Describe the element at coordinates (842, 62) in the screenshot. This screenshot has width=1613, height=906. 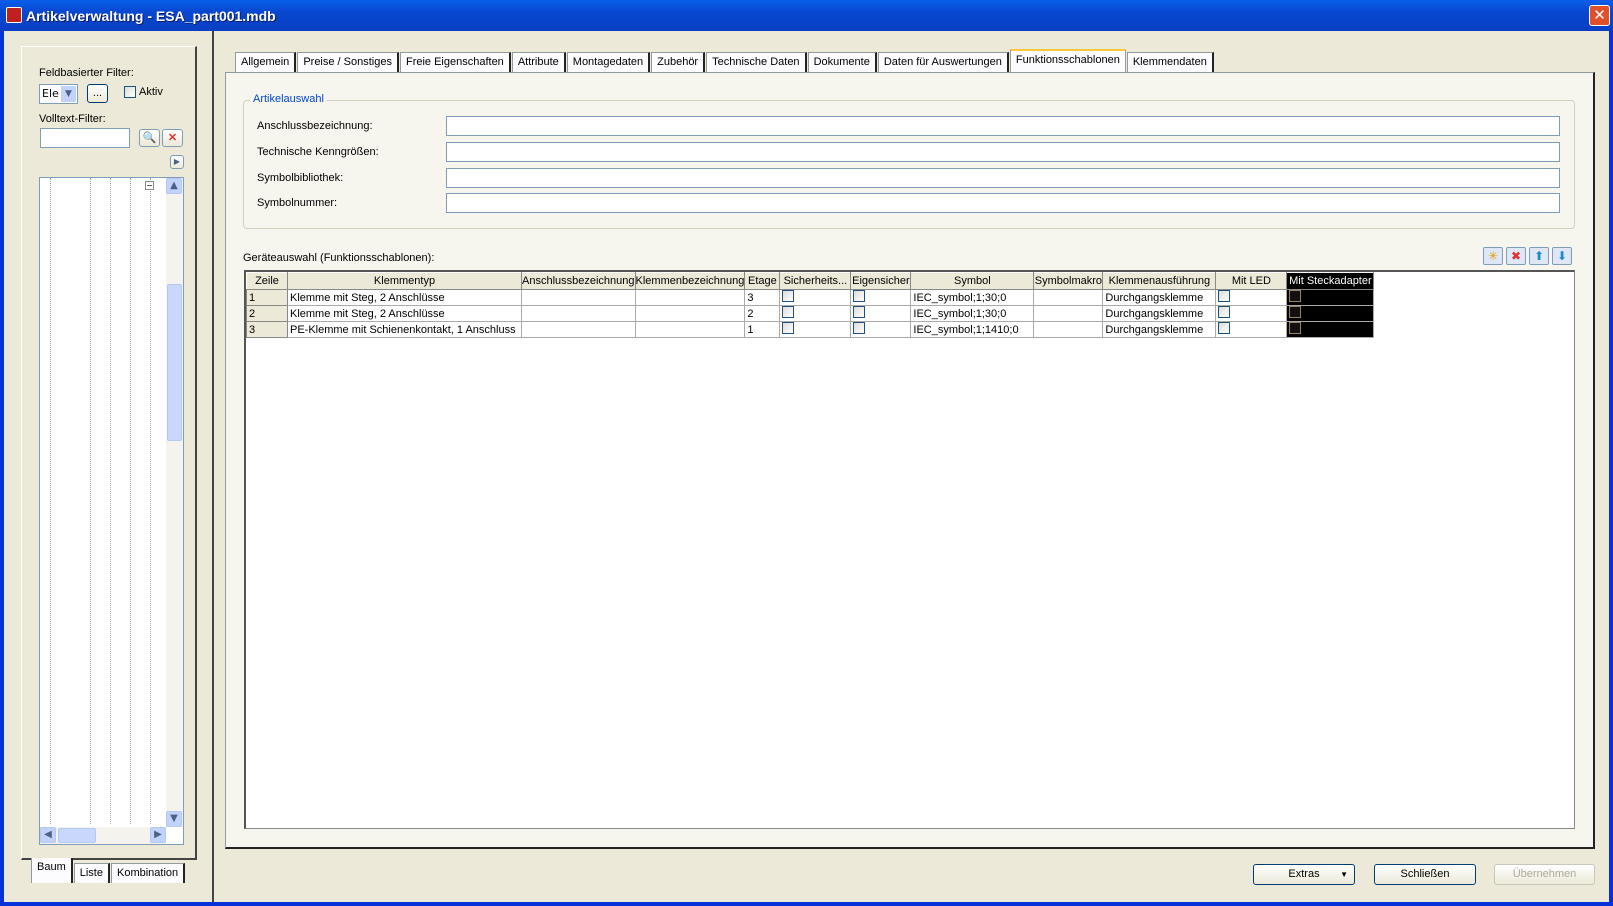
I see `tab-dokumente: Dokumente` at that location.